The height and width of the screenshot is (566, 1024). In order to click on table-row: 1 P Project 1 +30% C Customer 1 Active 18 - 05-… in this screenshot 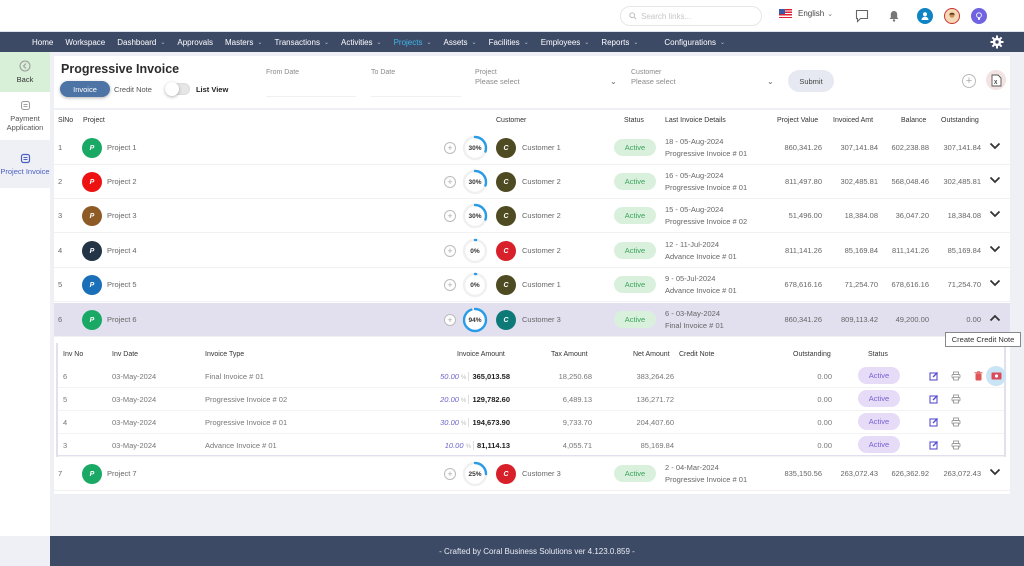, I will do `click(532, 148)`.